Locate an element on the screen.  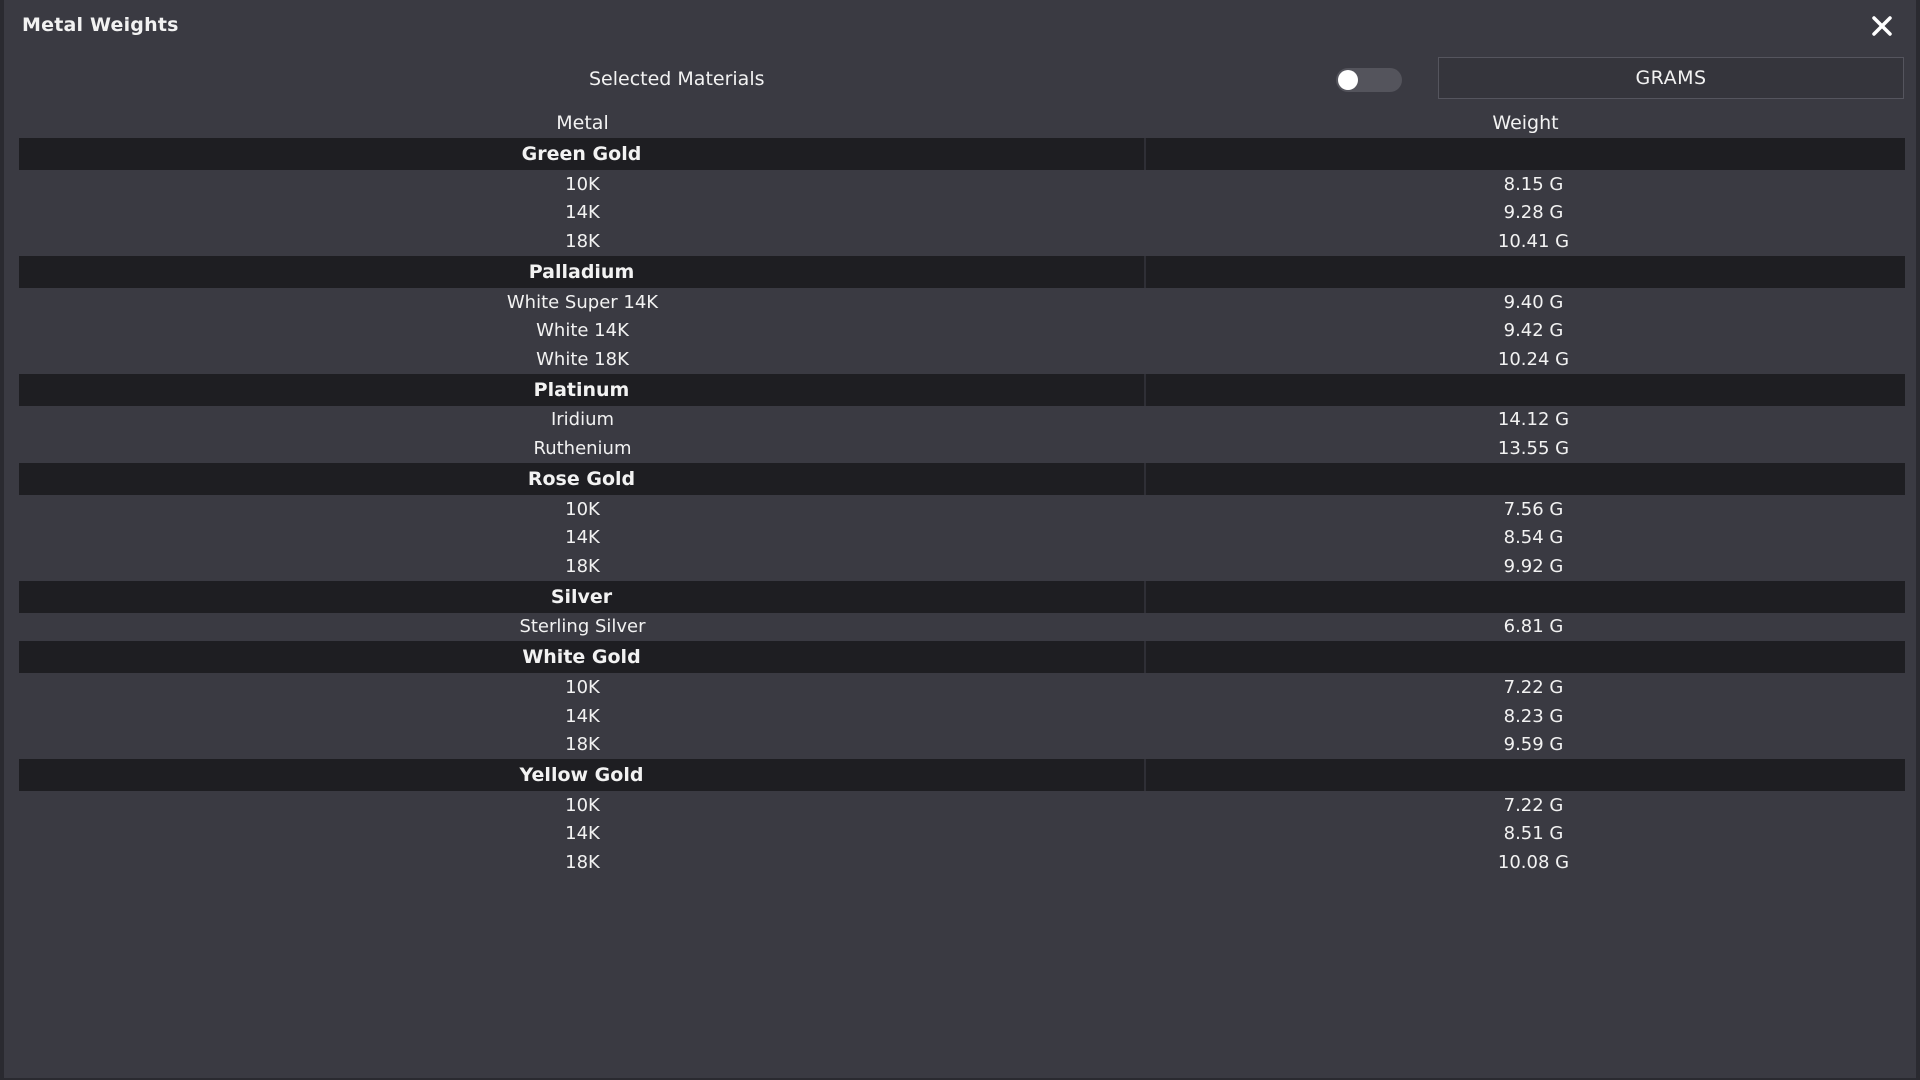
group-row: Green Gold is located at coordinates (962, 154).